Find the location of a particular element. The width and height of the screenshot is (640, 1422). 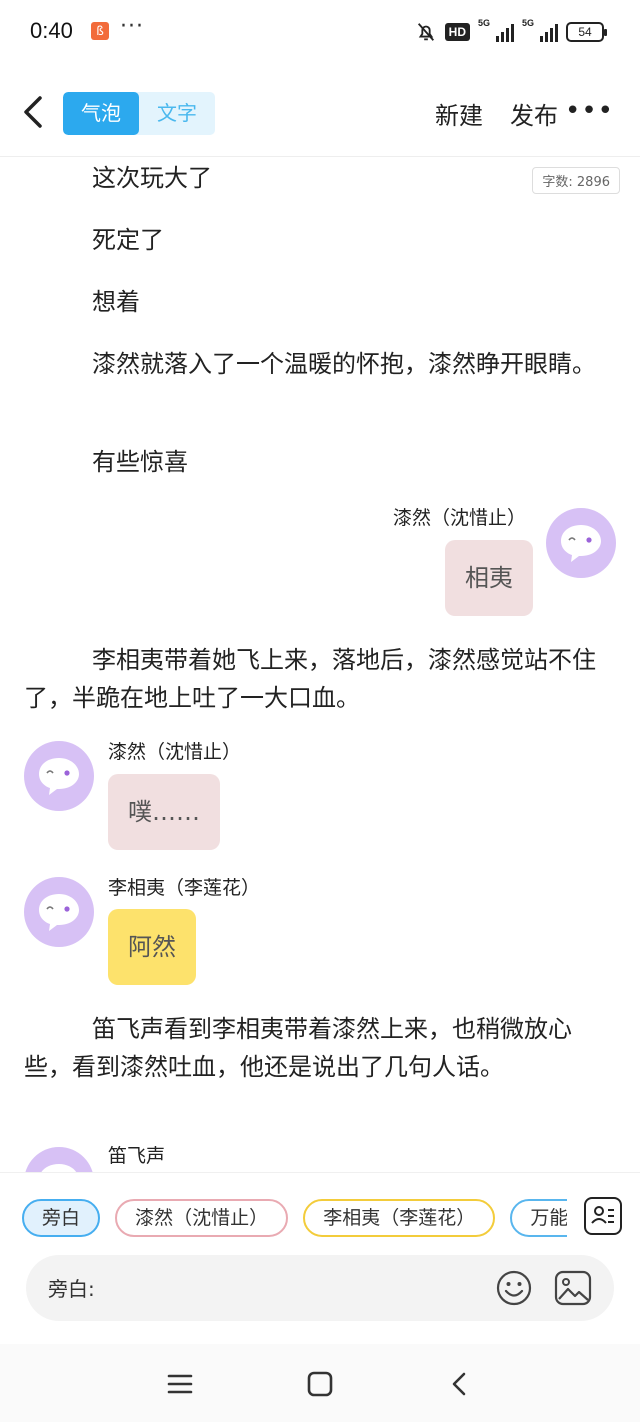

status-indicators: HD 5G 5G 54 is located at coordinates (511, 31).